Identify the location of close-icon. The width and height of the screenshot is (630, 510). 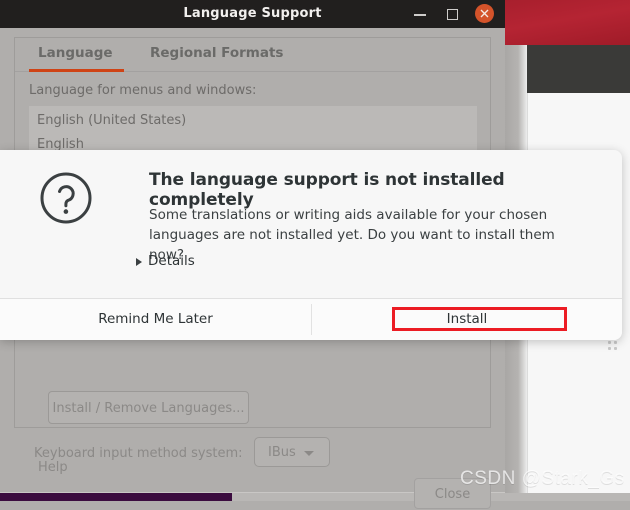
(484, 13).